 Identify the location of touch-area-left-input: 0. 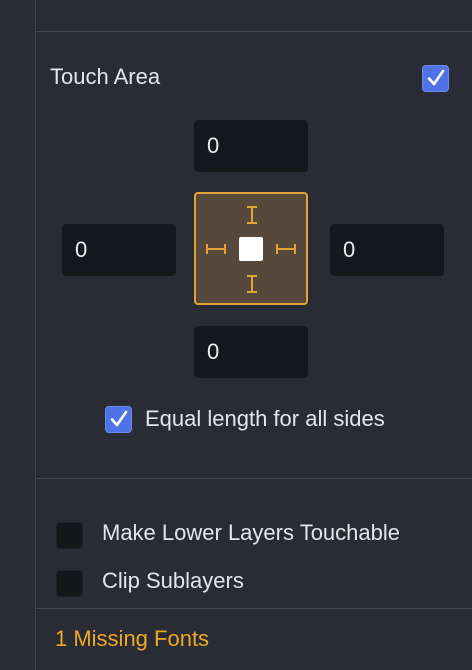
(119, 250).